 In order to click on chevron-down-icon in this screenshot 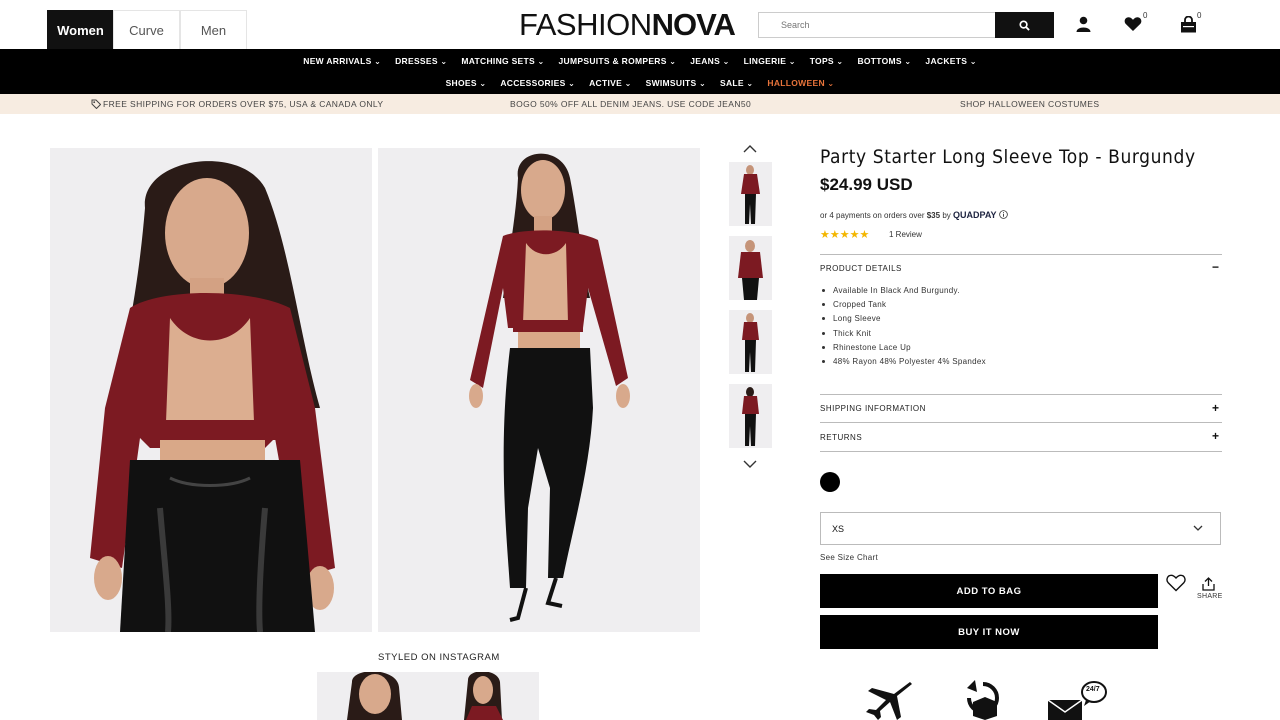, I will do `click(1198, 528)`.